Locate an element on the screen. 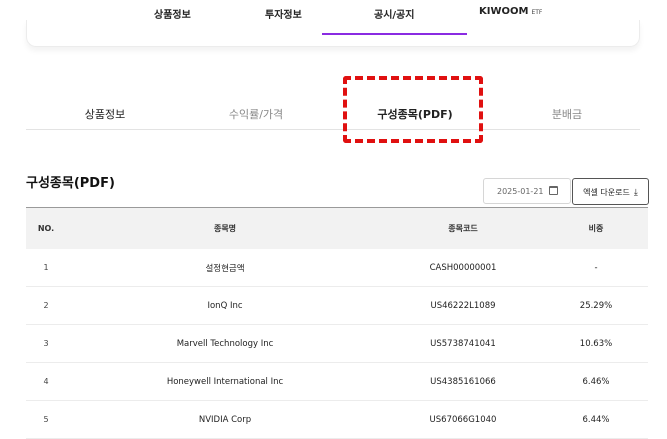 This screenshot has height=439, width=667. row-no: 4 is located at coordinates (46, 381).